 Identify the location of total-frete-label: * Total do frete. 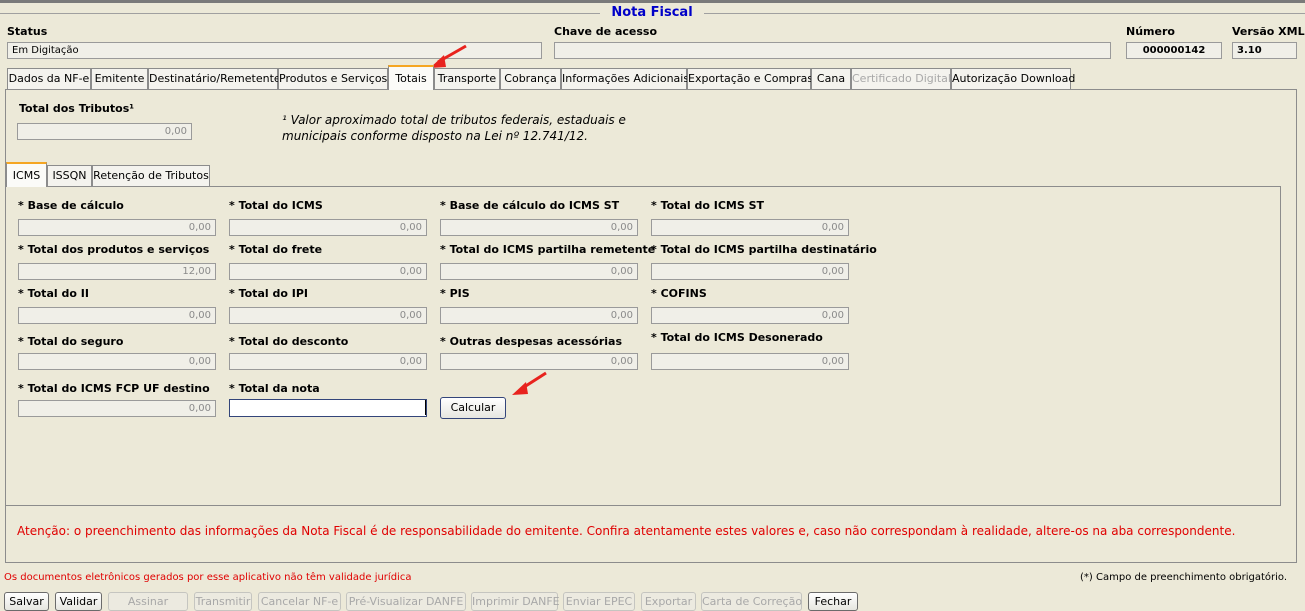
(276, 249).